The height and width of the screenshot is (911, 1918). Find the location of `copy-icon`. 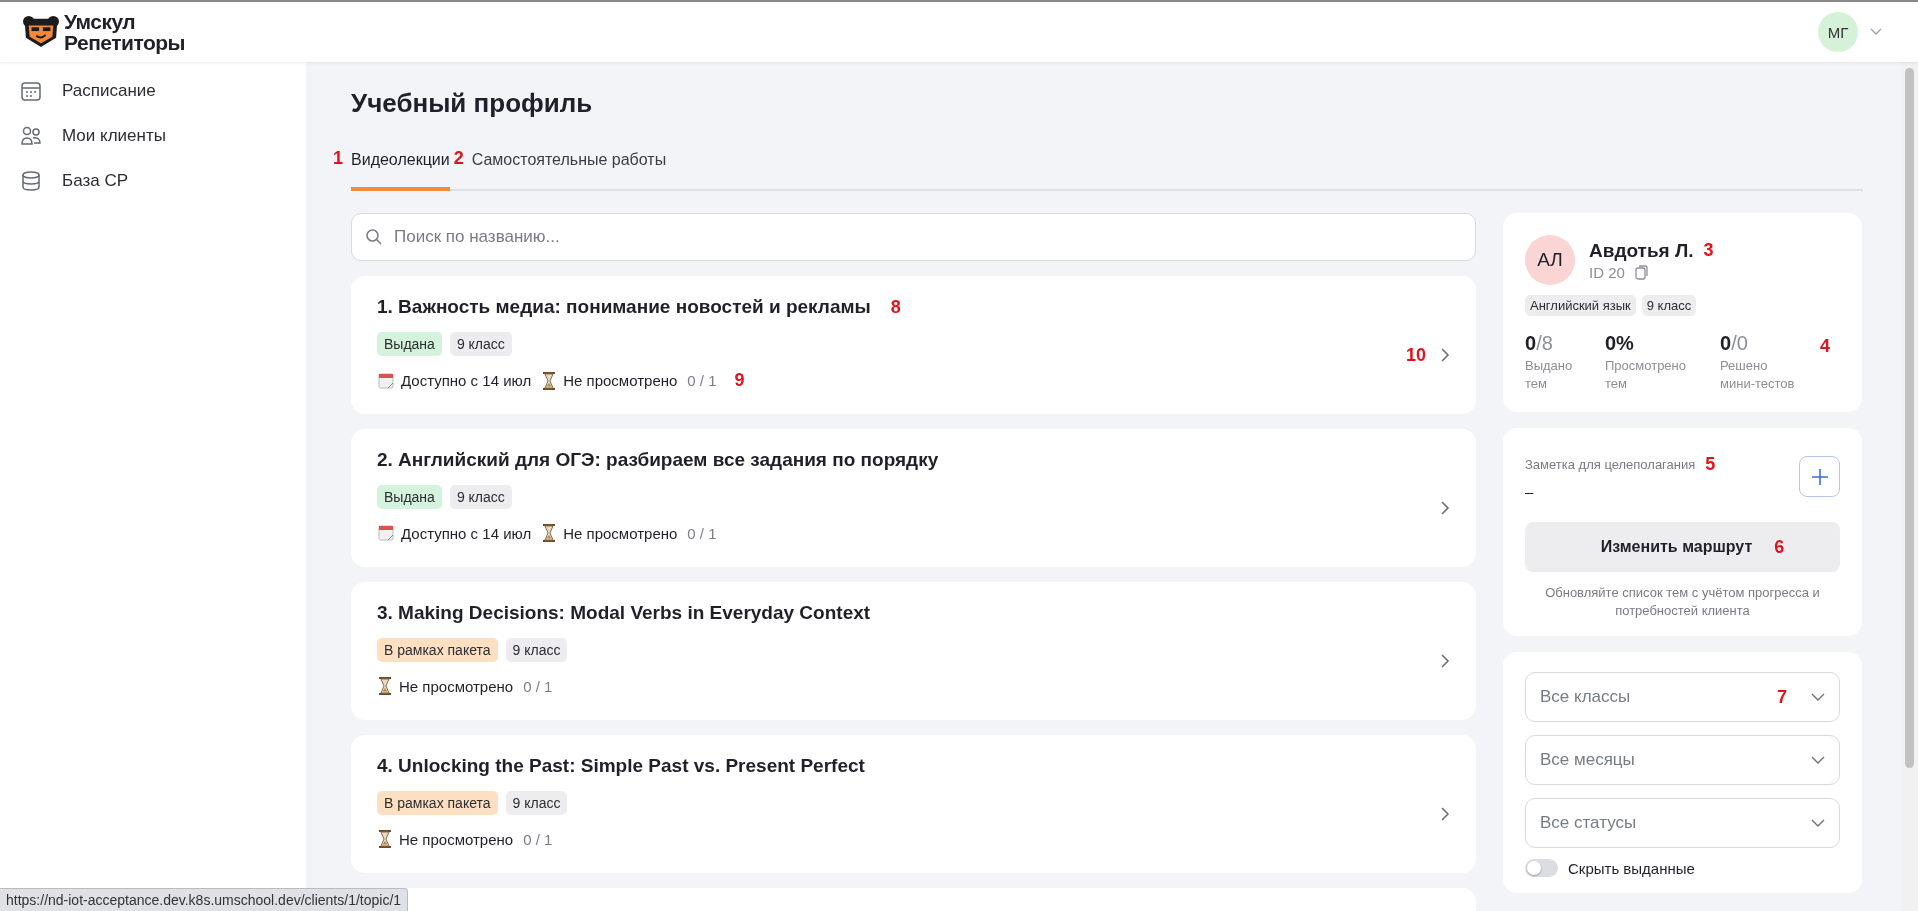

copy-icon is located at coordinates (1641, 272).